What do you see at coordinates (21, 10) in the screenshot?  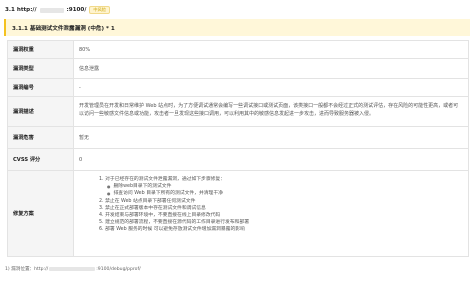 I see `host-heading-prefix: 3.1 http://` at bounding box center [21, 10].